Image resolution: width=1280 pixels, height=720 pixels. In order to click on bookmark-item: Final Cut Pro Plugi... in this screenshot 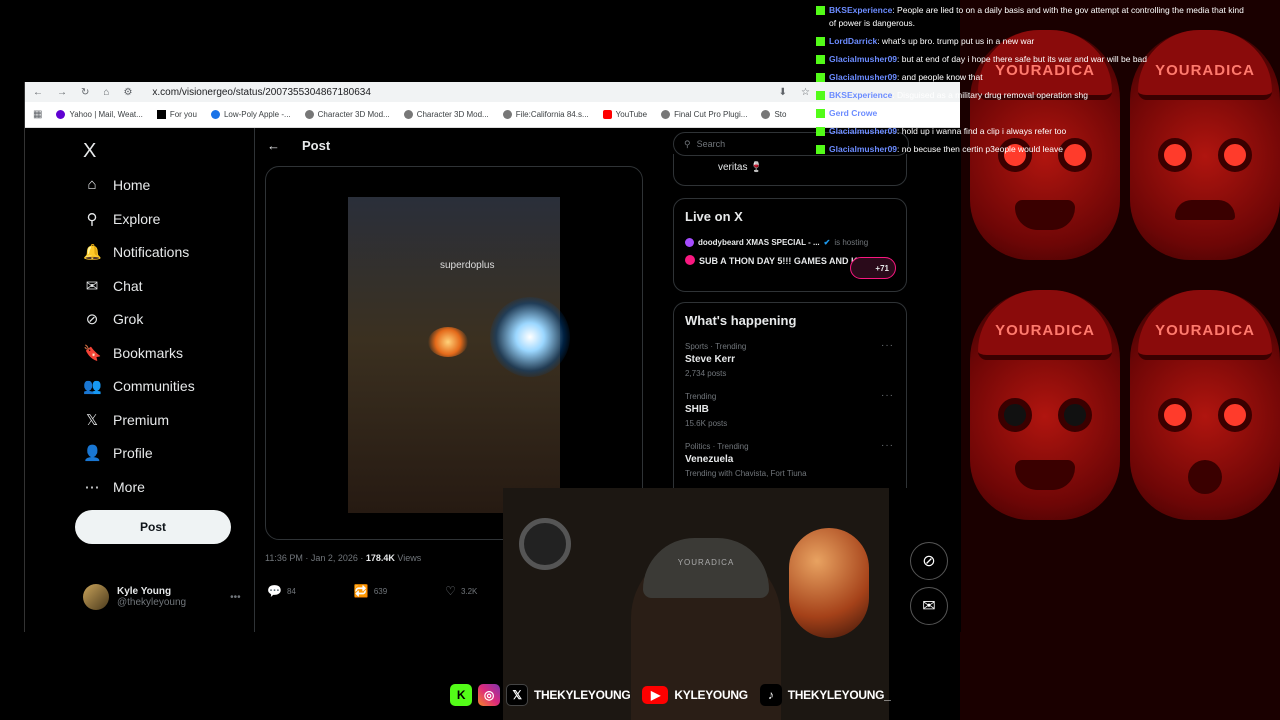, I will do `click(704, 114)`.